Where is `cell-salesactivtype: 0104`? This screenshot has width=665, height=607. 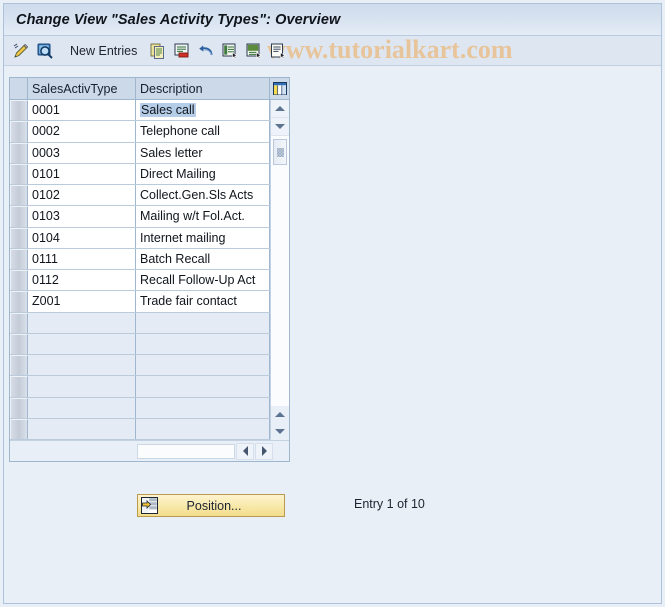 cell-salesactivtype: 0104 is located at coordinates (82, 237).